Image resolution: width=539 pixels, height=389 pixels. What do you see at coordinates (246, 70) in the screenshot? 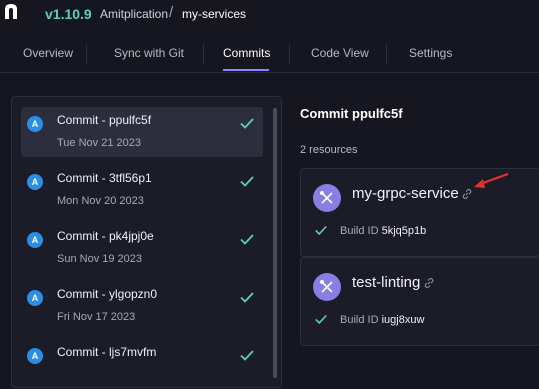
I see `active-tab-indicator` at bounding box center [246, 70].